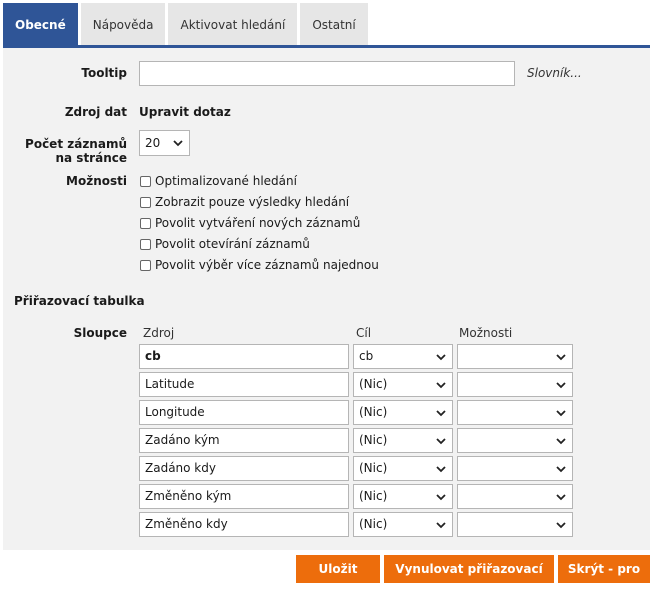  What do you see at coordinates (100, 333) in the screenshot?
I see `columns-label: Sloupce` at bounding box center [100, 333].